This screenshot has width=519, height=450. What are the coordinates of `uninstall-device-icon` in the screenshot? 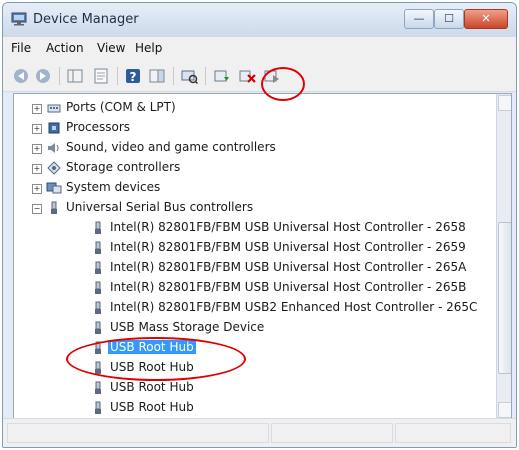 It's located at (247, 76).